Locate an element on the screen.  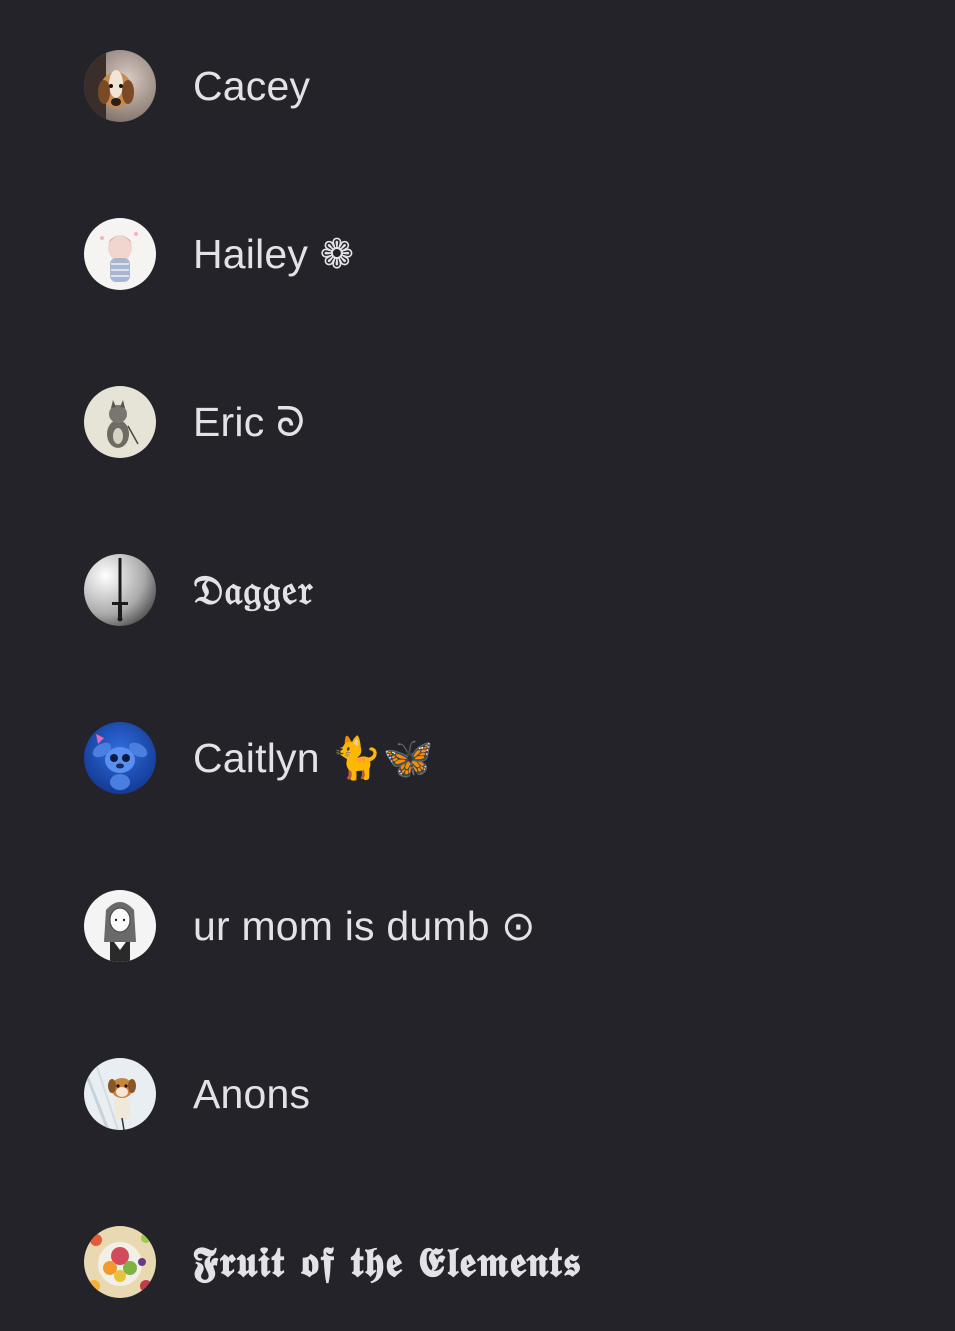
contact-name: Cacey is located at coordinates (252, 86).